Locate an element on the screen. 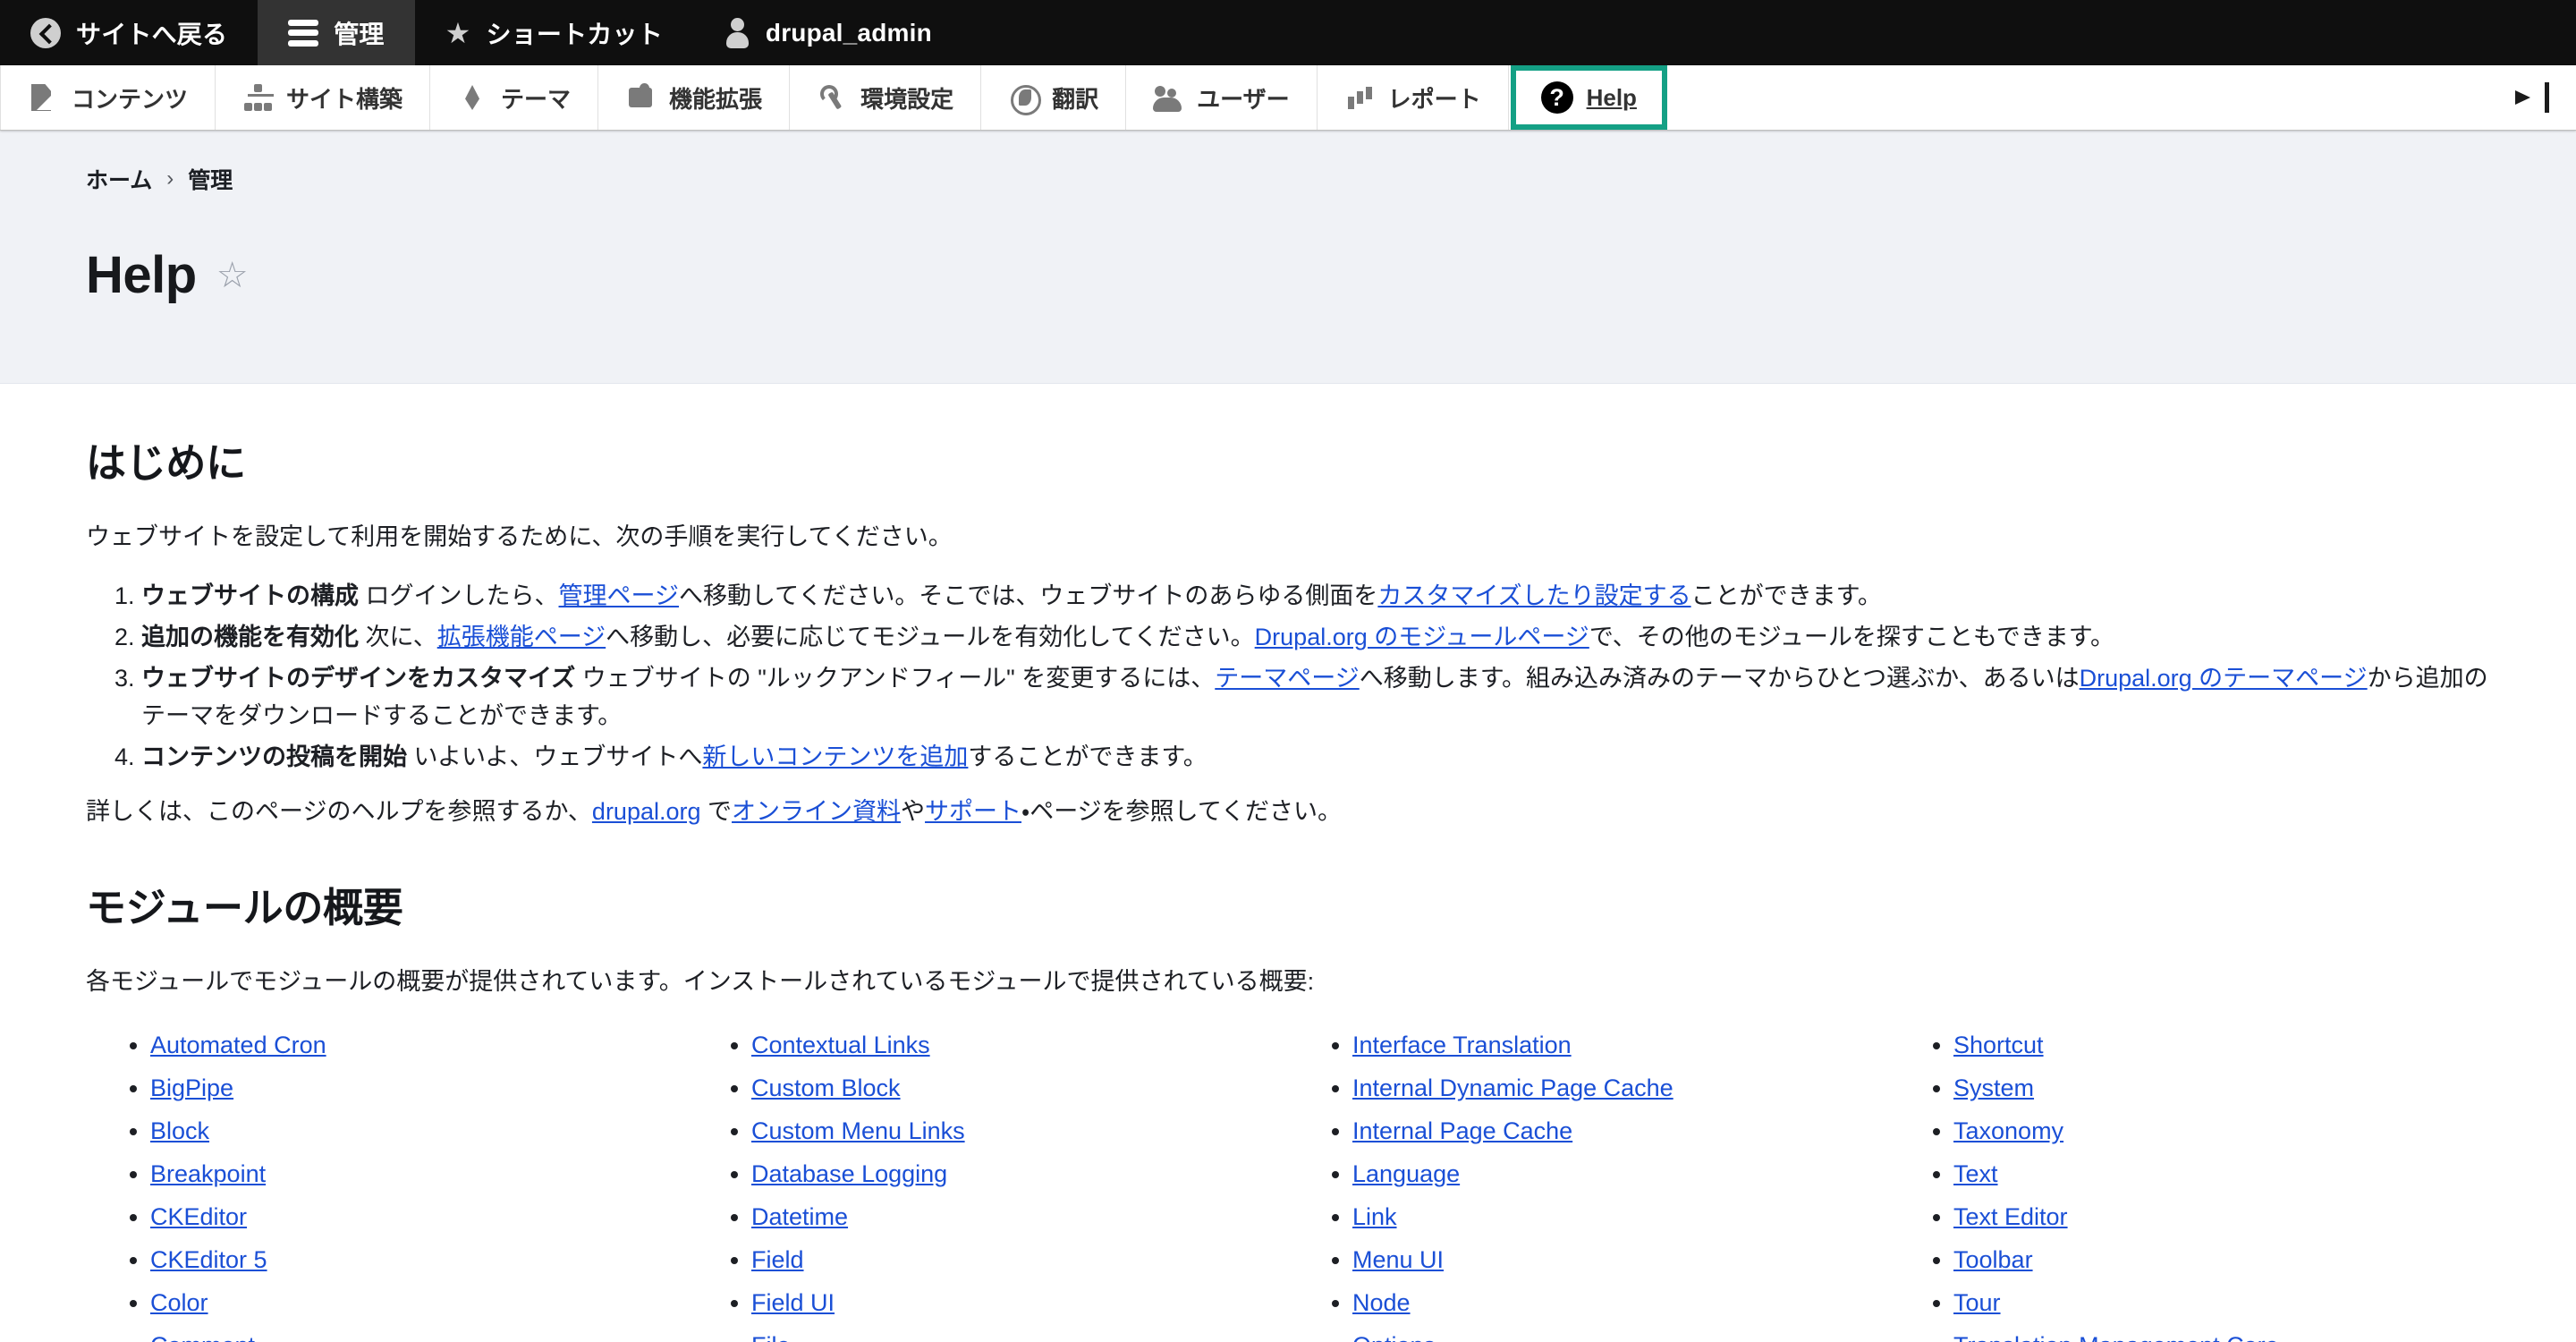  step-link: テーマページ is located at coordinates (1287, 678).